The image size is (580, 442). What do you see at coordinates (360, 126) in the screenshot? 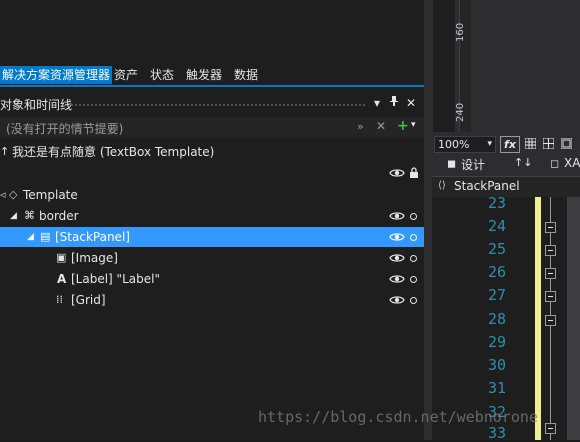
I see `collapse-icon: »` at bounding box center [360, 126].